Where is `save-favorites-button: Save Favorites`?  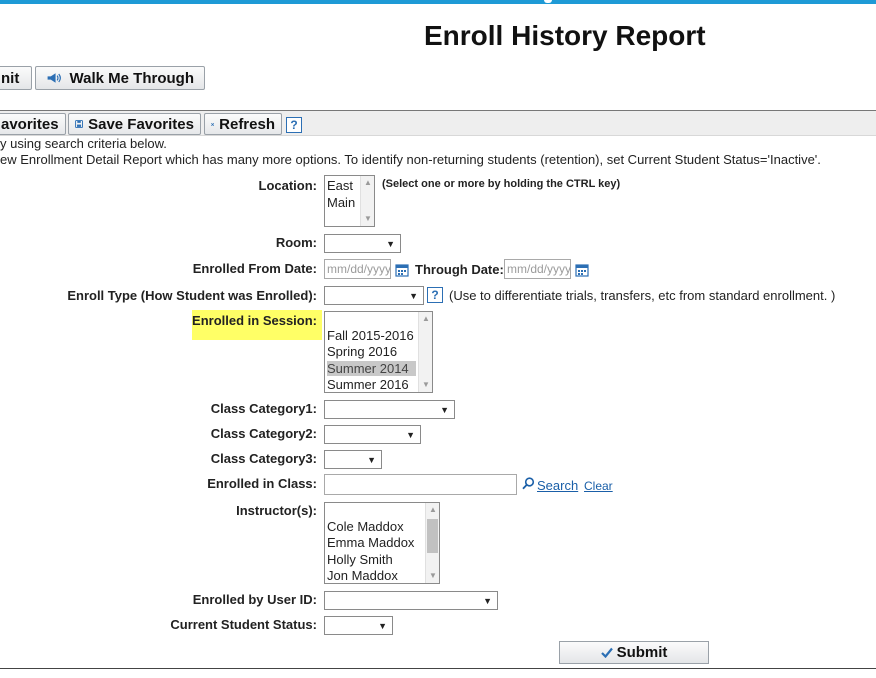 save-favorites-button: Save Favorites is located at coordinates (134, 124).